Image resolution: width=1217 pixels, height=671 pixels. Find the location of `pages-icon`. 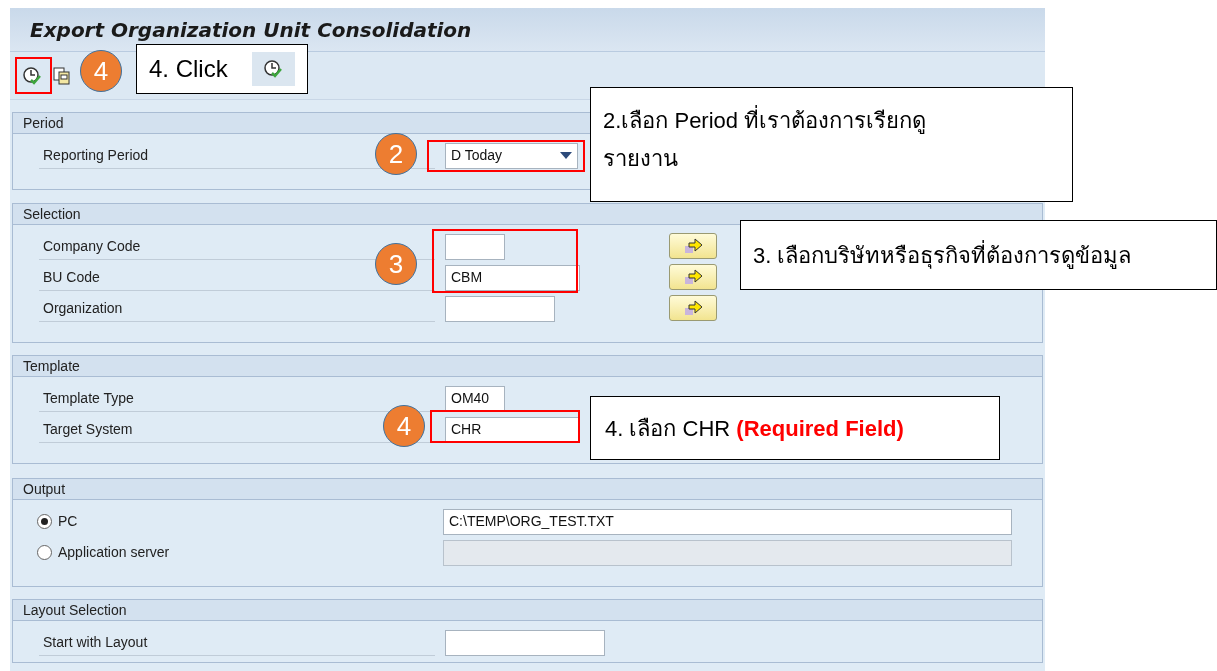

pages-icon is located at coordinates (62, 75).